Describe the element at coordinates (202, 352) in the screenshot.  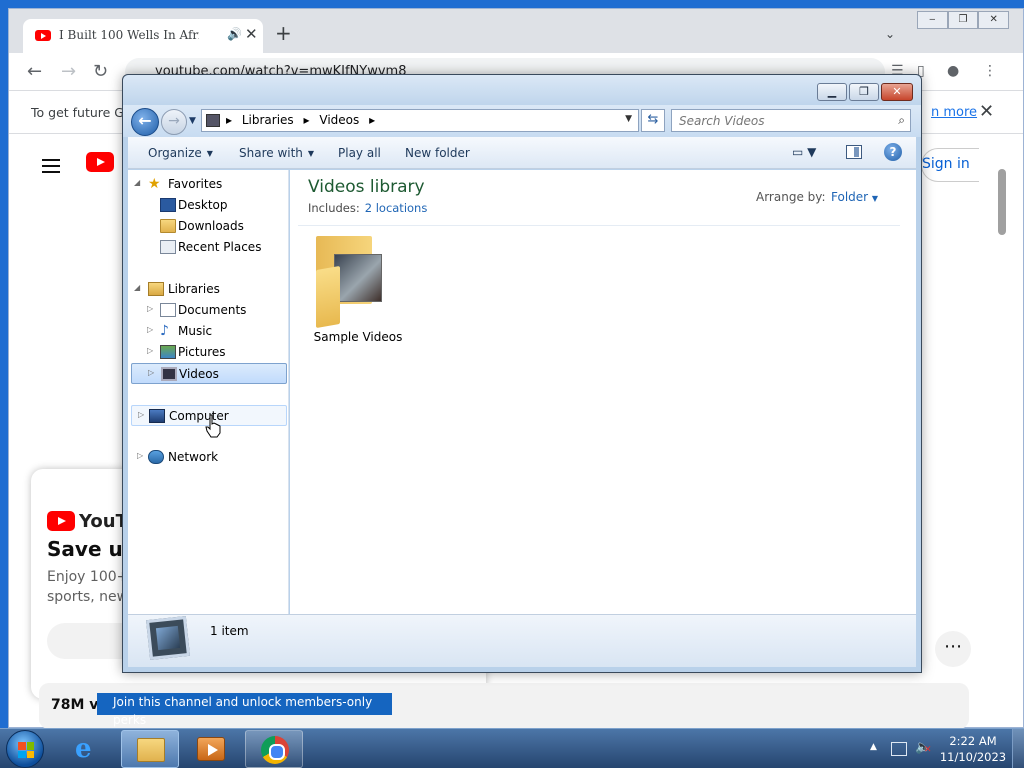
I see `nav-label: Pictures` at that location.